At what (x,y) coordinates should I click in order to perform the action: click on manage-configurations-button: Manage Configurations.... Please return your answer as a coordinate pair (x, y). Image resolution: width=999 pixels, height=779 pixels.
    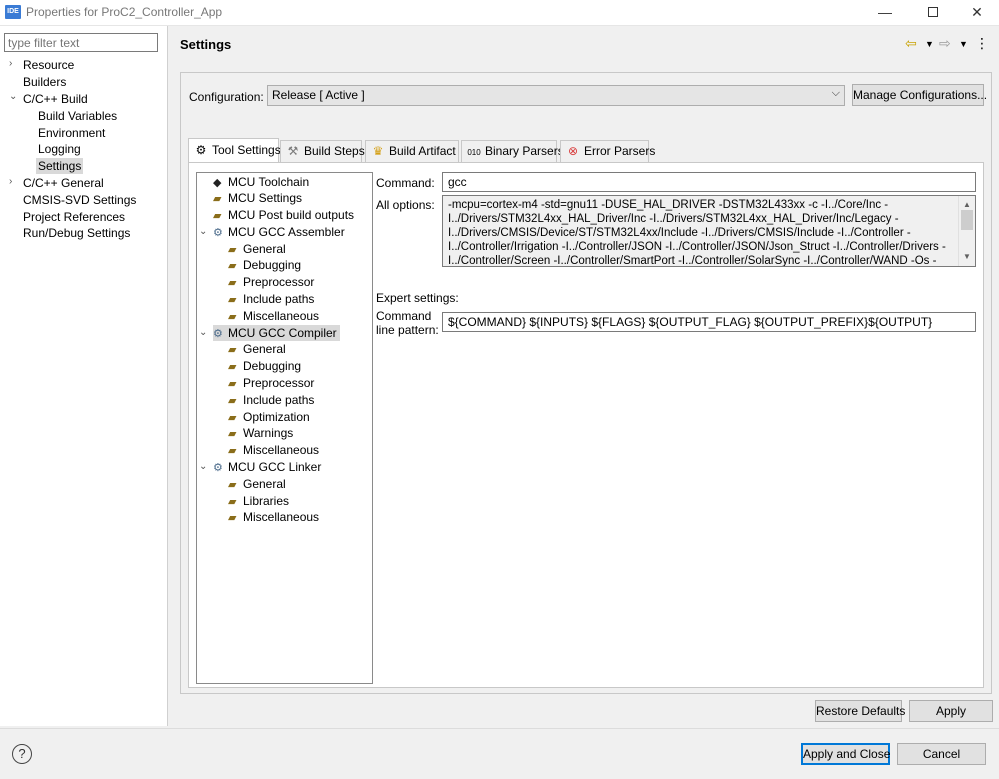
    Looking at the image, I should click on (919, 95).